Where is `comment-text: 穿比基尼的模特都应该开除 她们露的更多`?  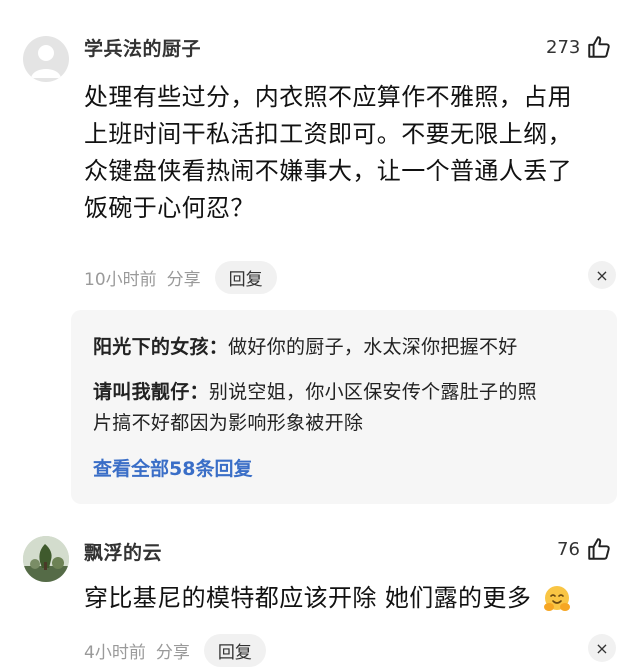
comment-text: 穿比基尼的模特都应该开除 她们露的更多 is located at coordinates (354, 598).